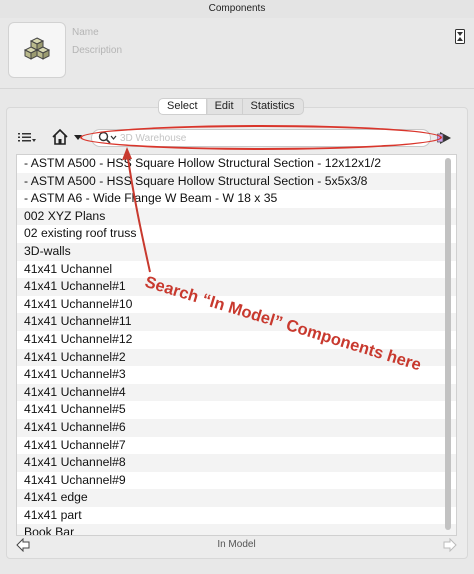  What do you see at coordinates (236, 234) in the screenshot?
I see `list-item: 02 existing roof truss` at bounding box center [236, 234].